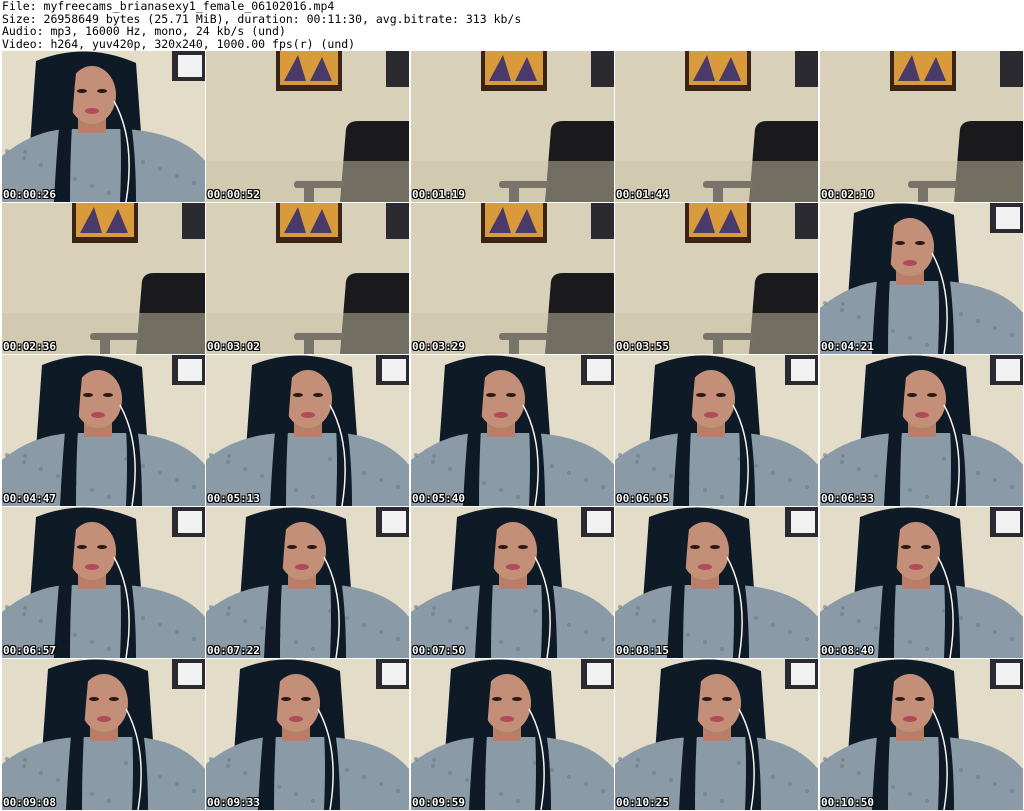 This screenshot has width=1024, height=811. I want to click on frame-timestamp: 00:01:44, so click(642, 194).